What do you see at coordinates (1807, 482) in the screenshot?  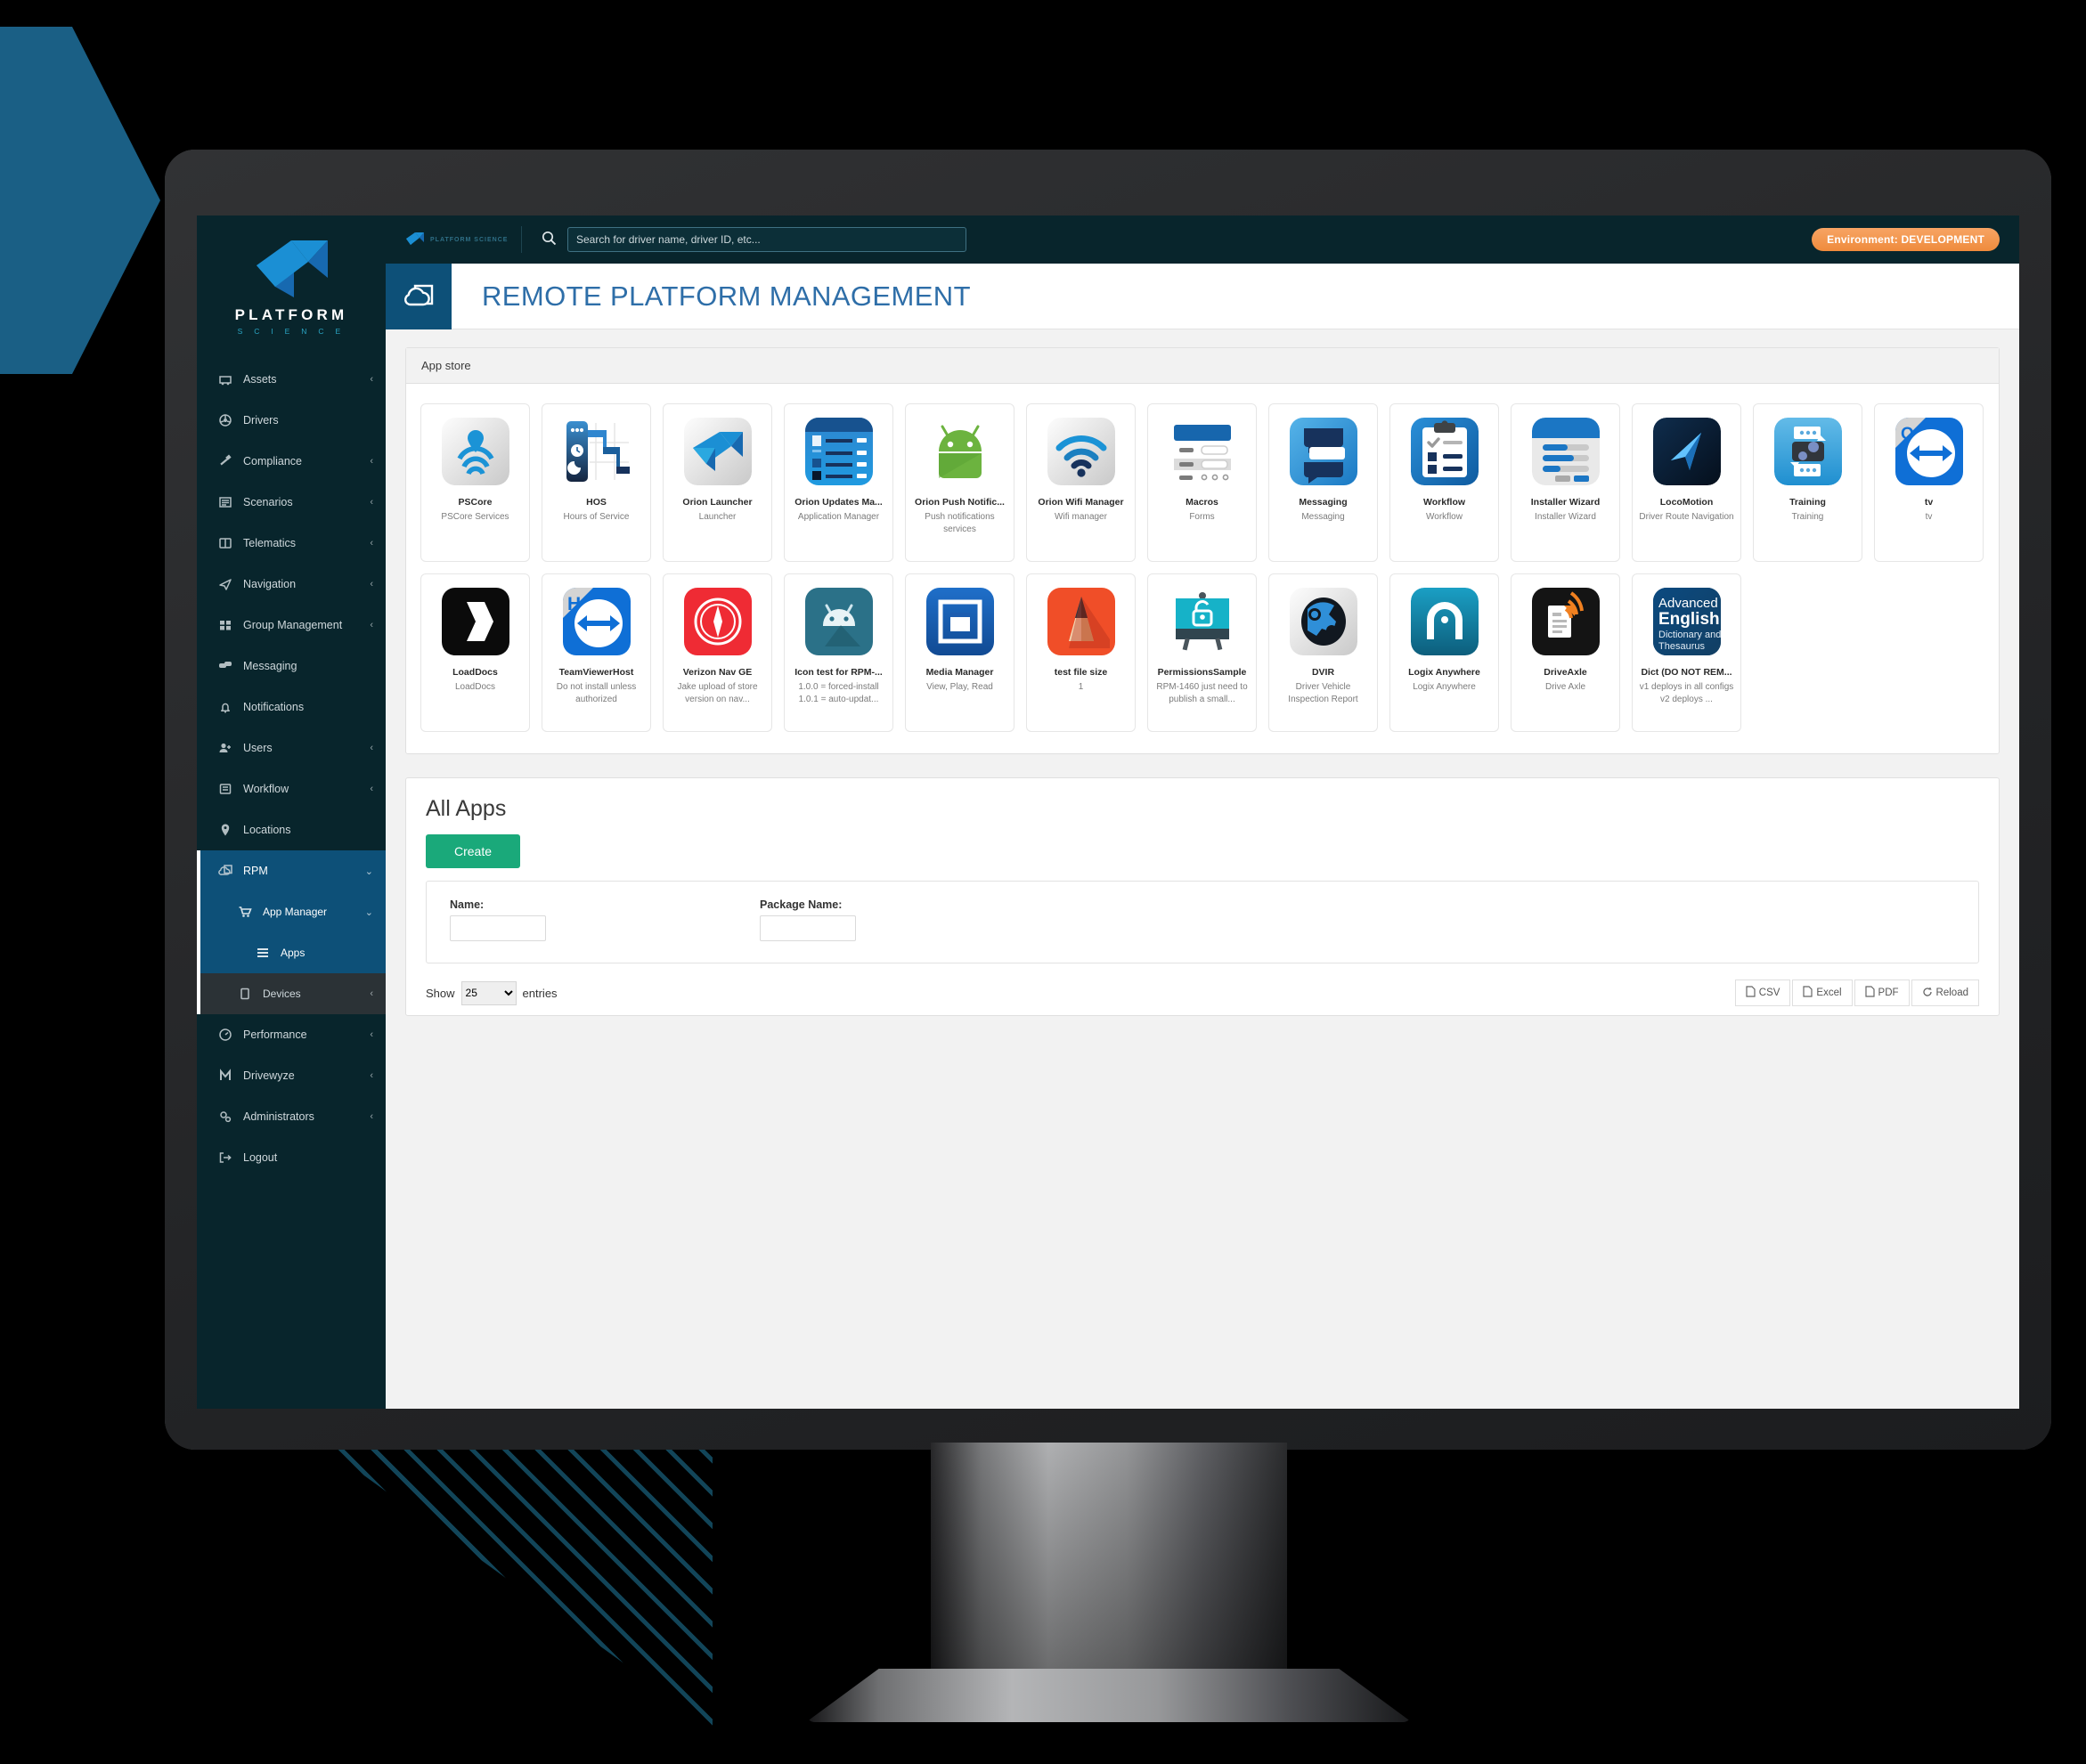 I see `app-card: Training Training` at bounding box center [1807, 482].